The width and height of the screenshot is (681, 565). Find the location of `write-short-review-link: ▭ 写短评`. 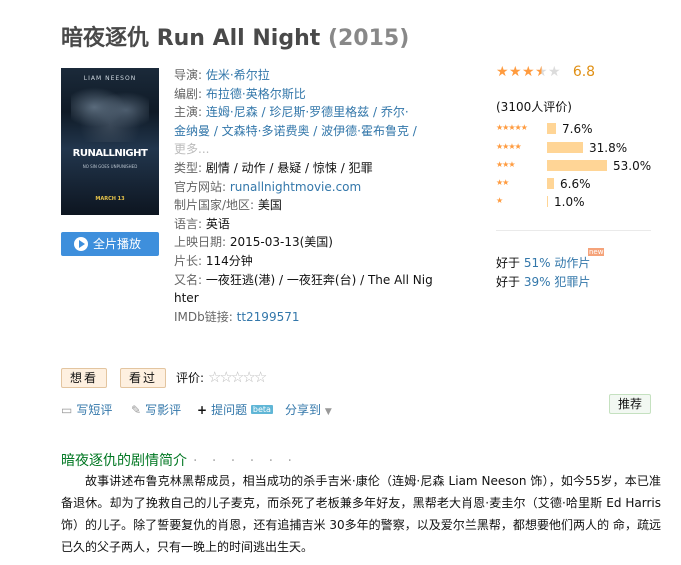

write-short-review-link: ▭ 写短评 is located at coordinates (86, 409).